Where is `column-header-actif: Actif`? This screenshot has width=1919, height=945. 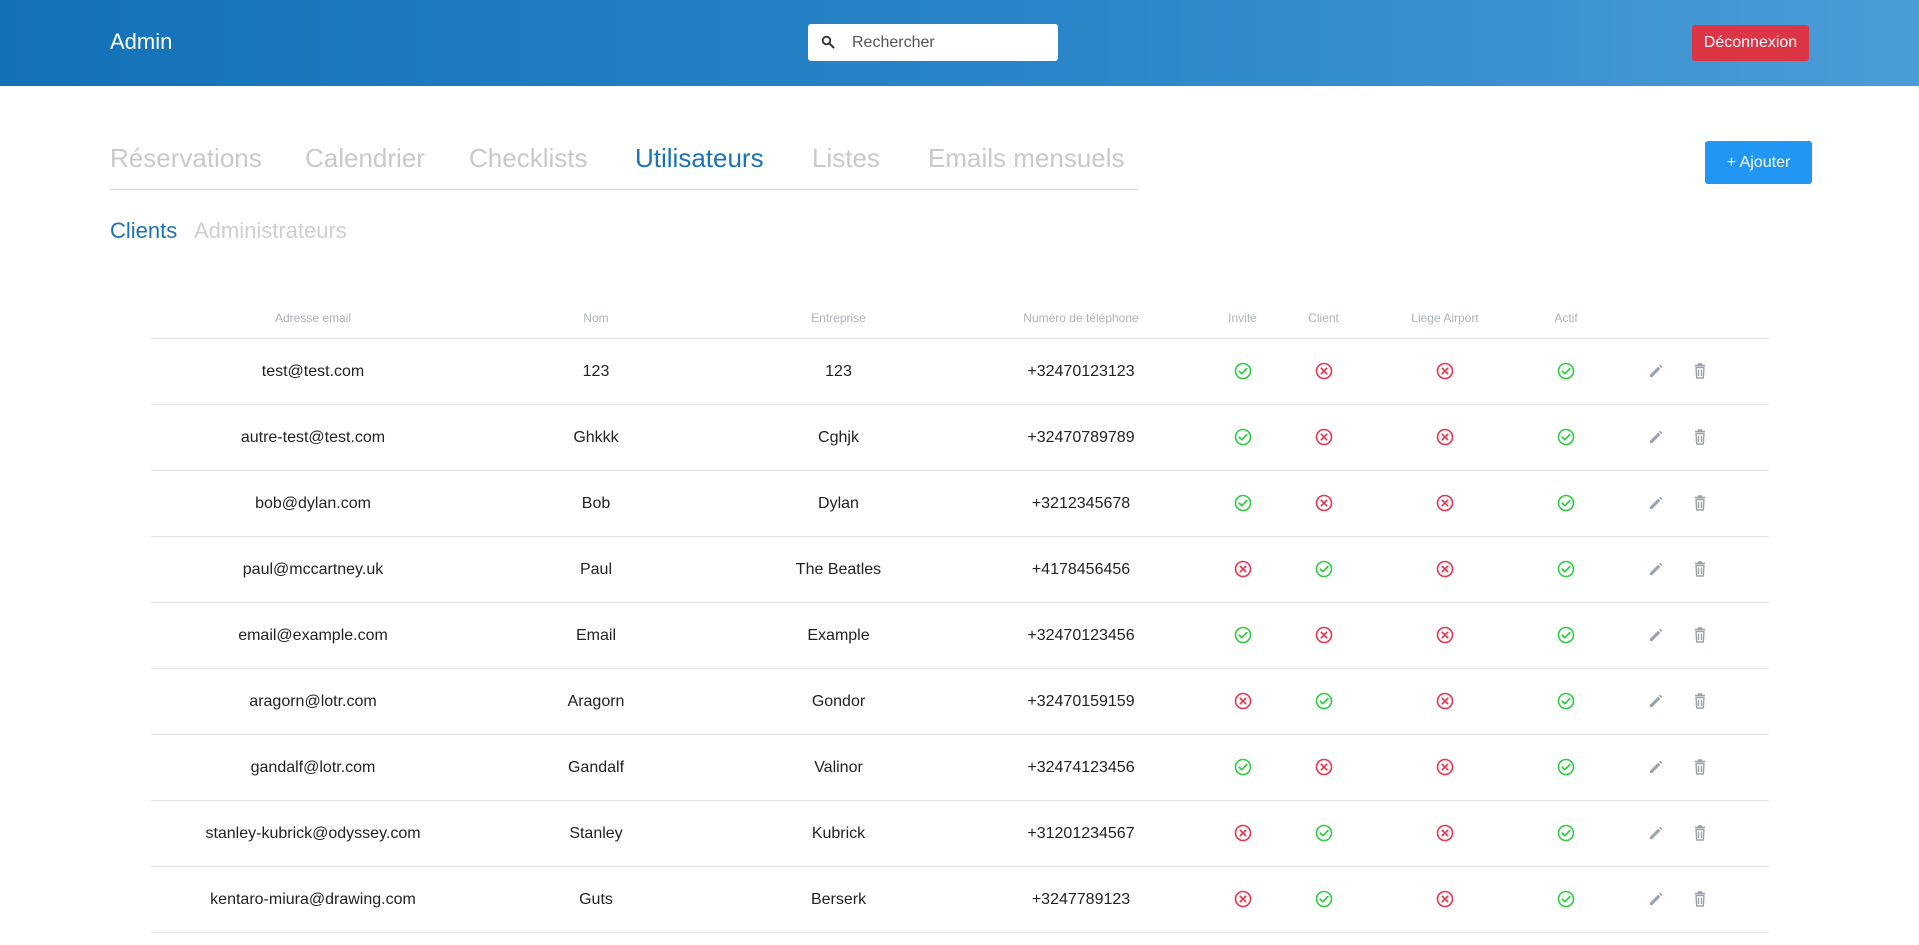
column-header-actif: Actif is located at coordinates (1566, 318).